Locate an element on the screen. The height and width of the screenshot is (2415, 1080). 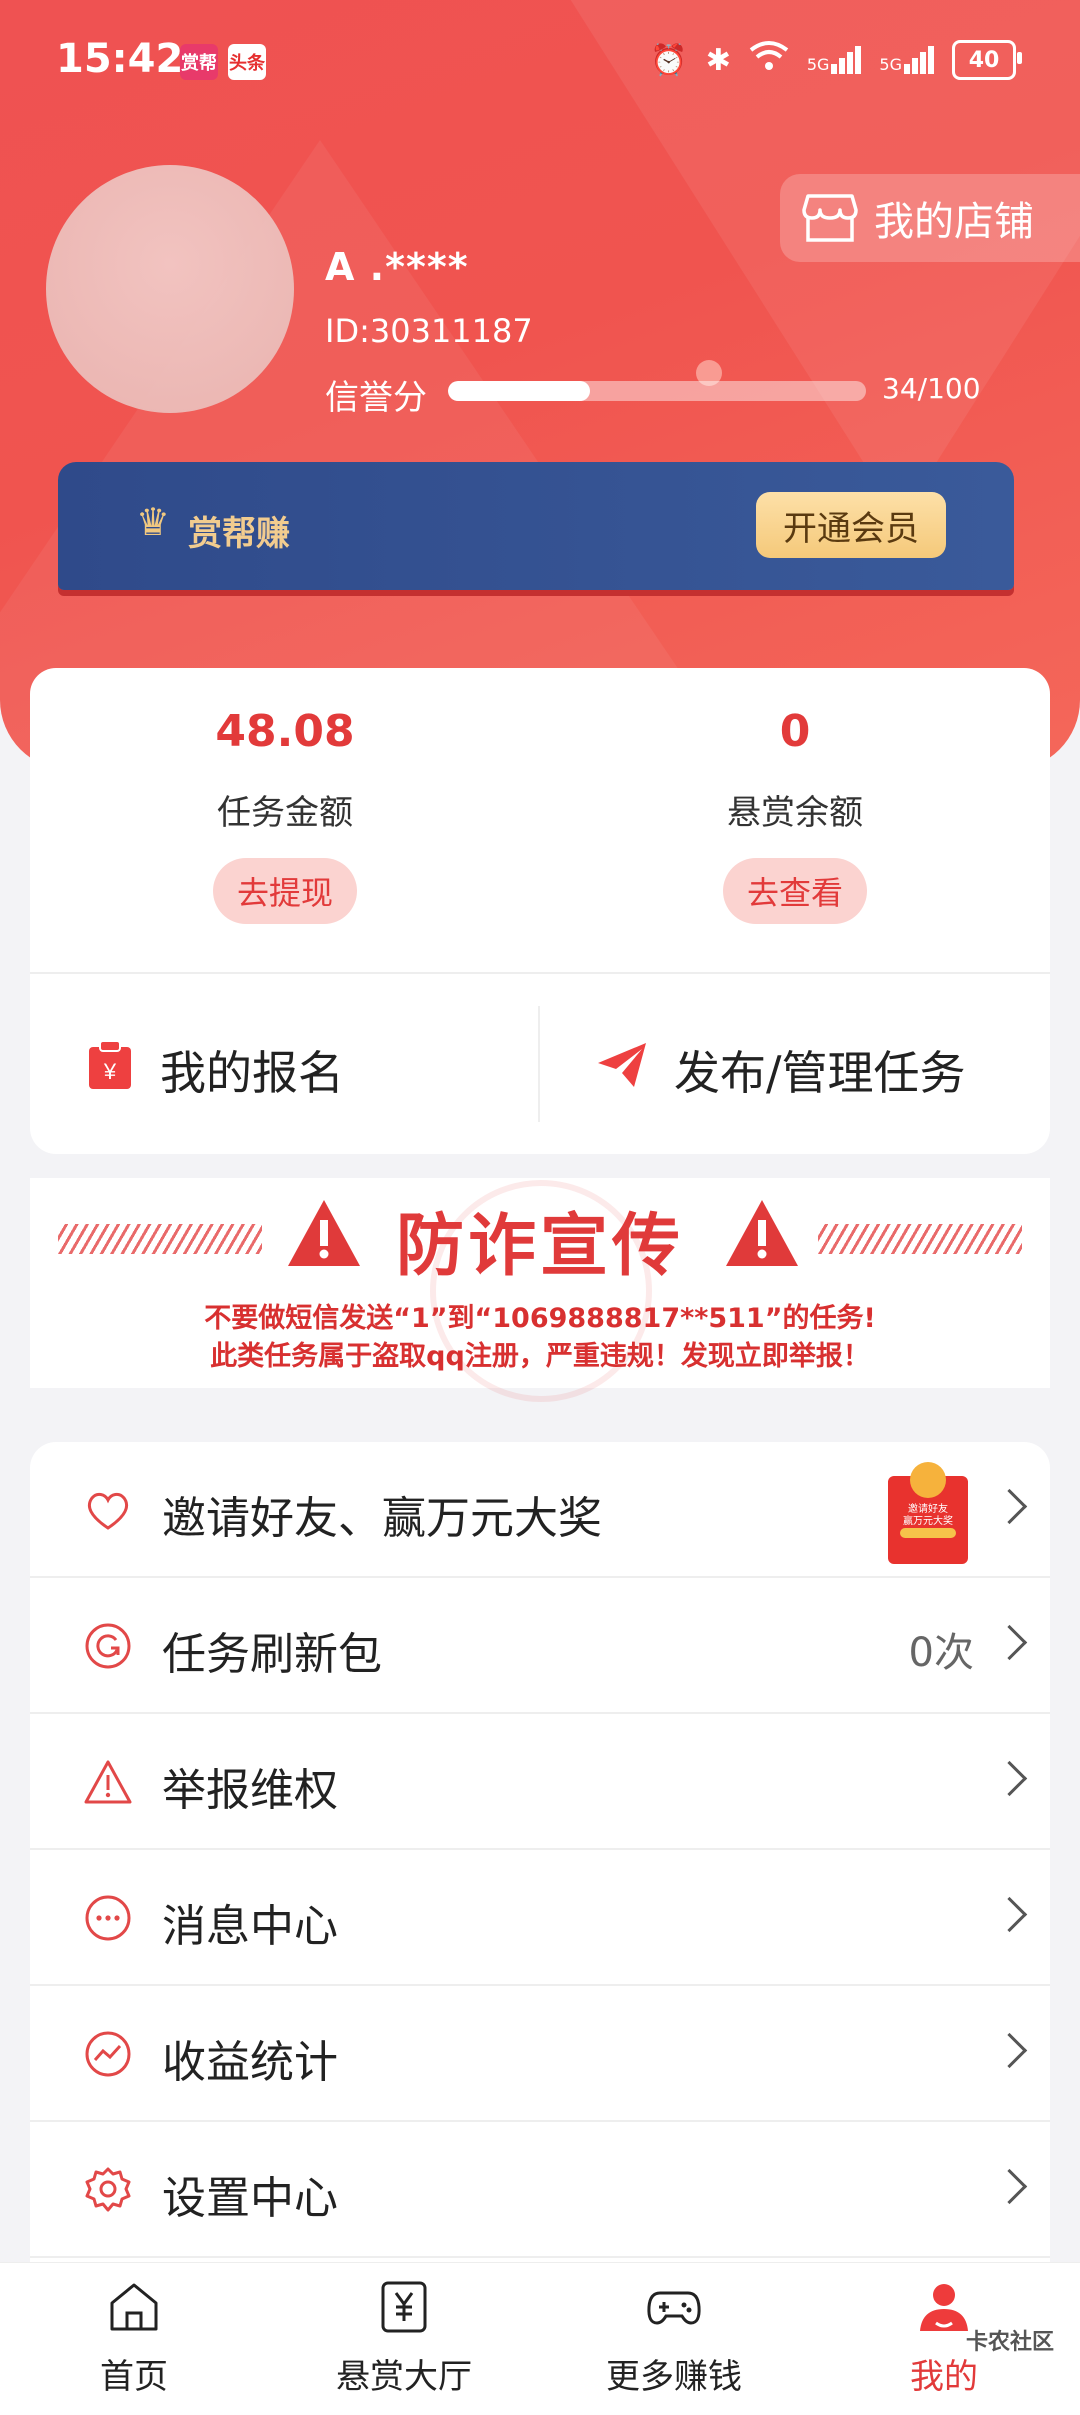
anti-fraud-title: 防诈宣传 is located at coordinates (539, 1246).